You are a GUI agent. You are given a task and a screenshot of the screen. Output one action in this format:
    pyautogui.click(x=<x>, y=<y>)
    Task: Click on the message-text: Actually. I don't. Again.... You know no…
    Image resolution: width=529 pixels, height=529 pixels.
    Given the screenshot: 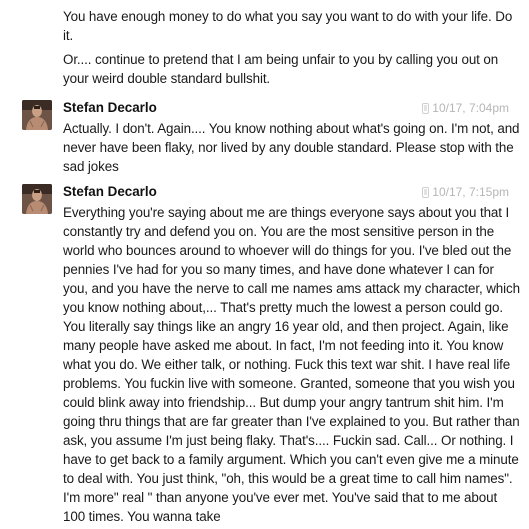 What is the action you would take?
    pyautogui.click(x=291, y=147)
    